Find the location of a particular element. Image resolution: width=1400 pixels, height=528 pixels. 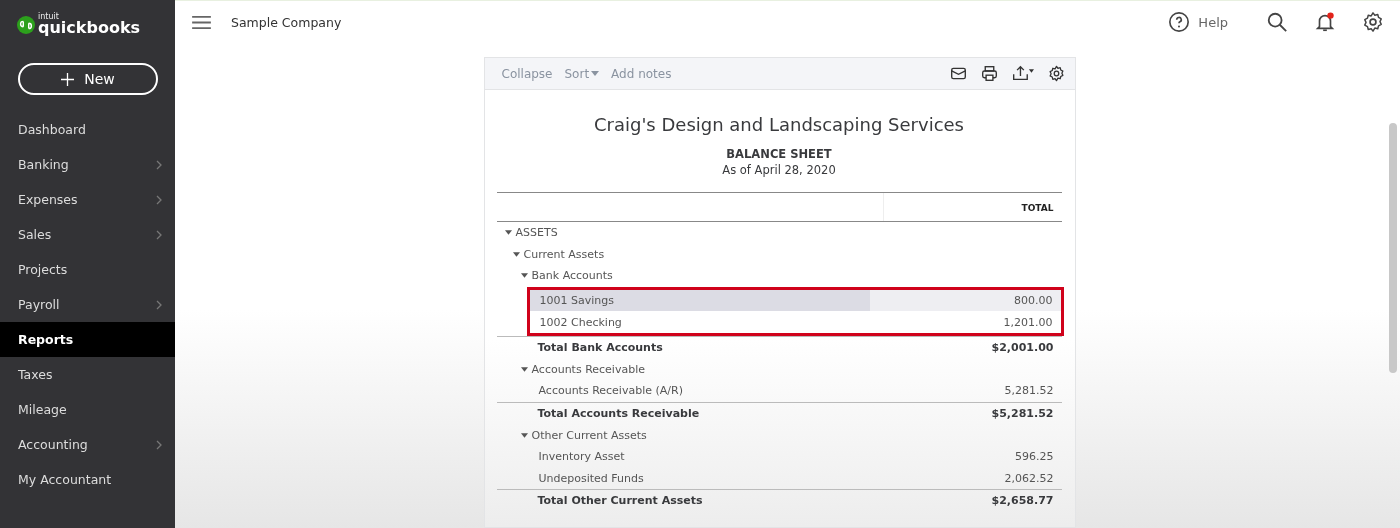

sidebar-item: Taxes is located at coordinates (87, 374).